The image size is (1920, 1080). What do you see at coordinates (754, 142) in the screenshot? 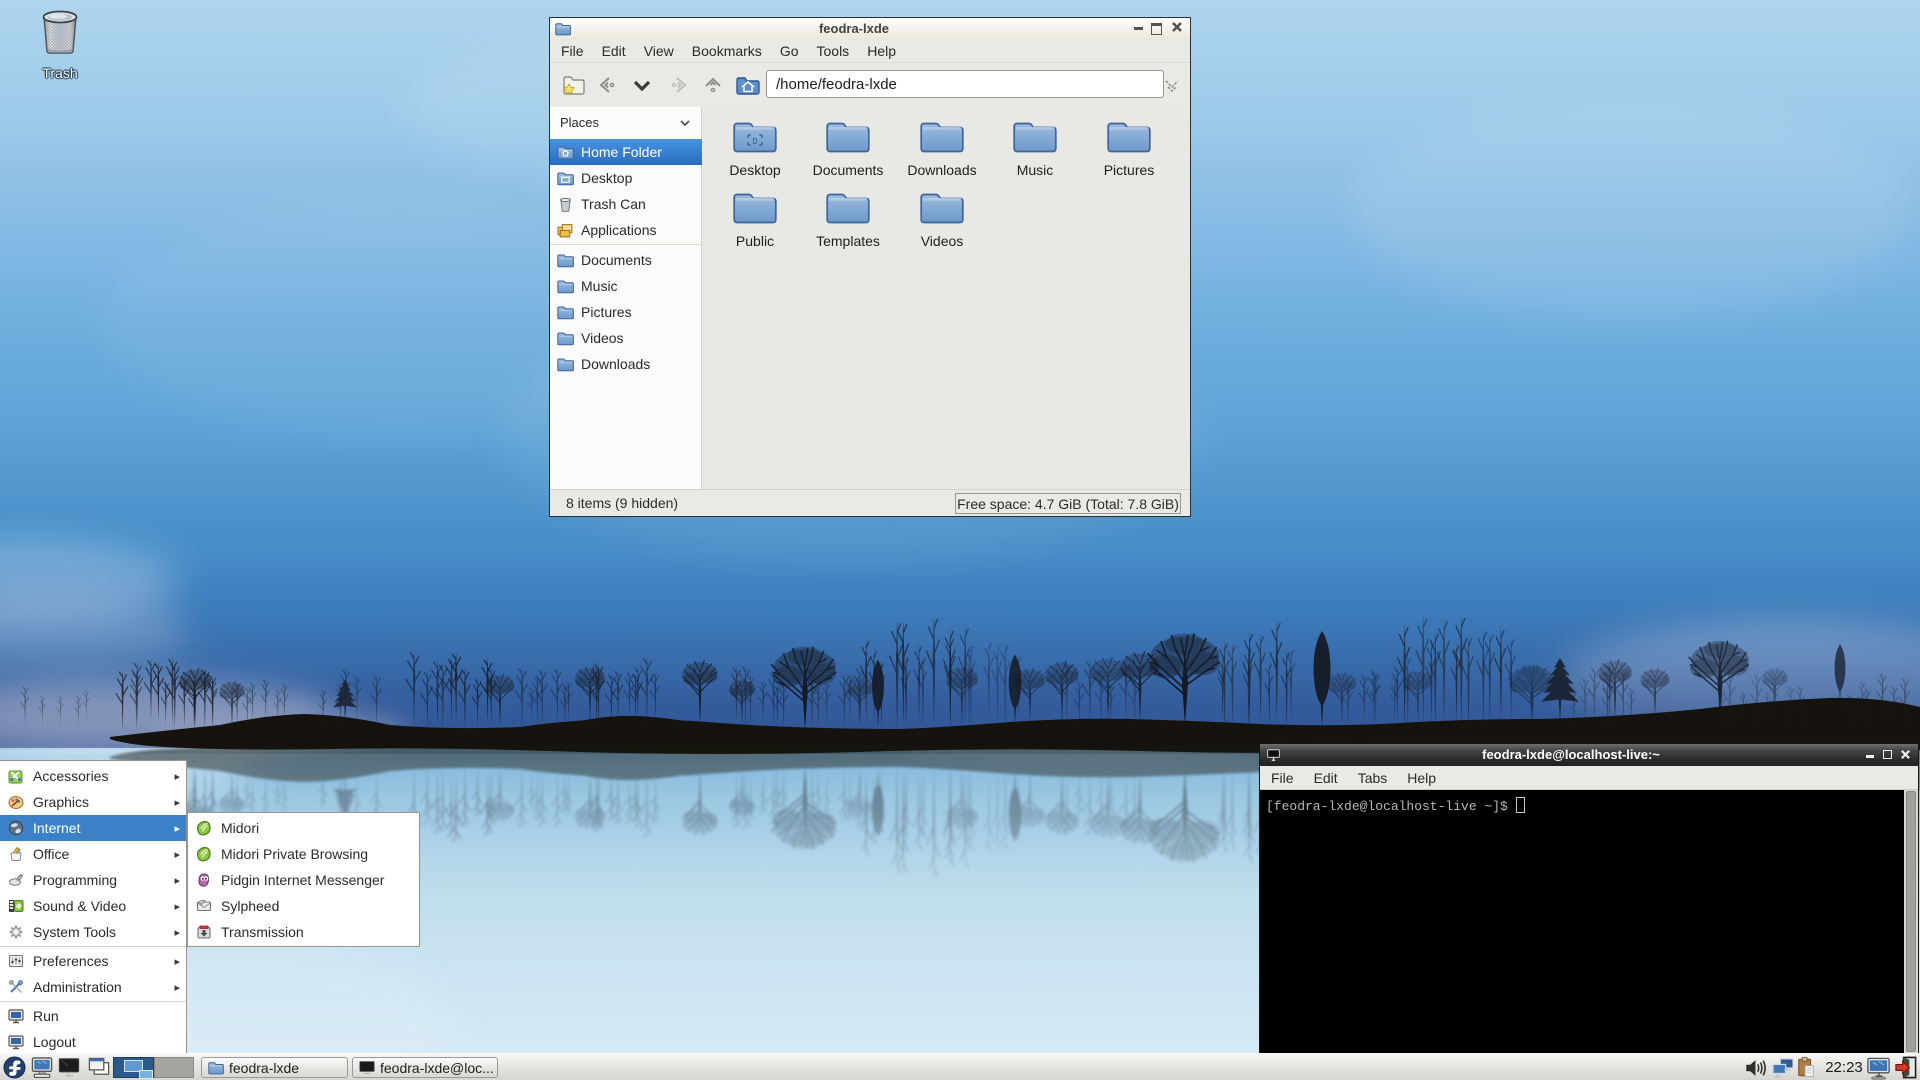
I see `svg-text: D` at bounding box center [754, 142].